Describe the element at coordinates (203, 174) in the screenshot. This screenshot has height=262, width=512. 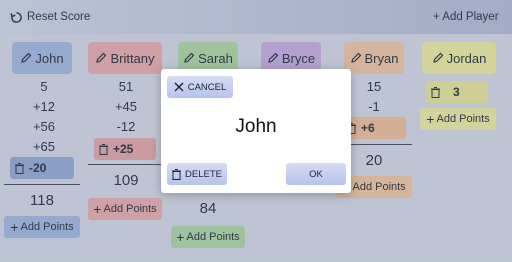
I see `delete-label: DELETE` at that location.